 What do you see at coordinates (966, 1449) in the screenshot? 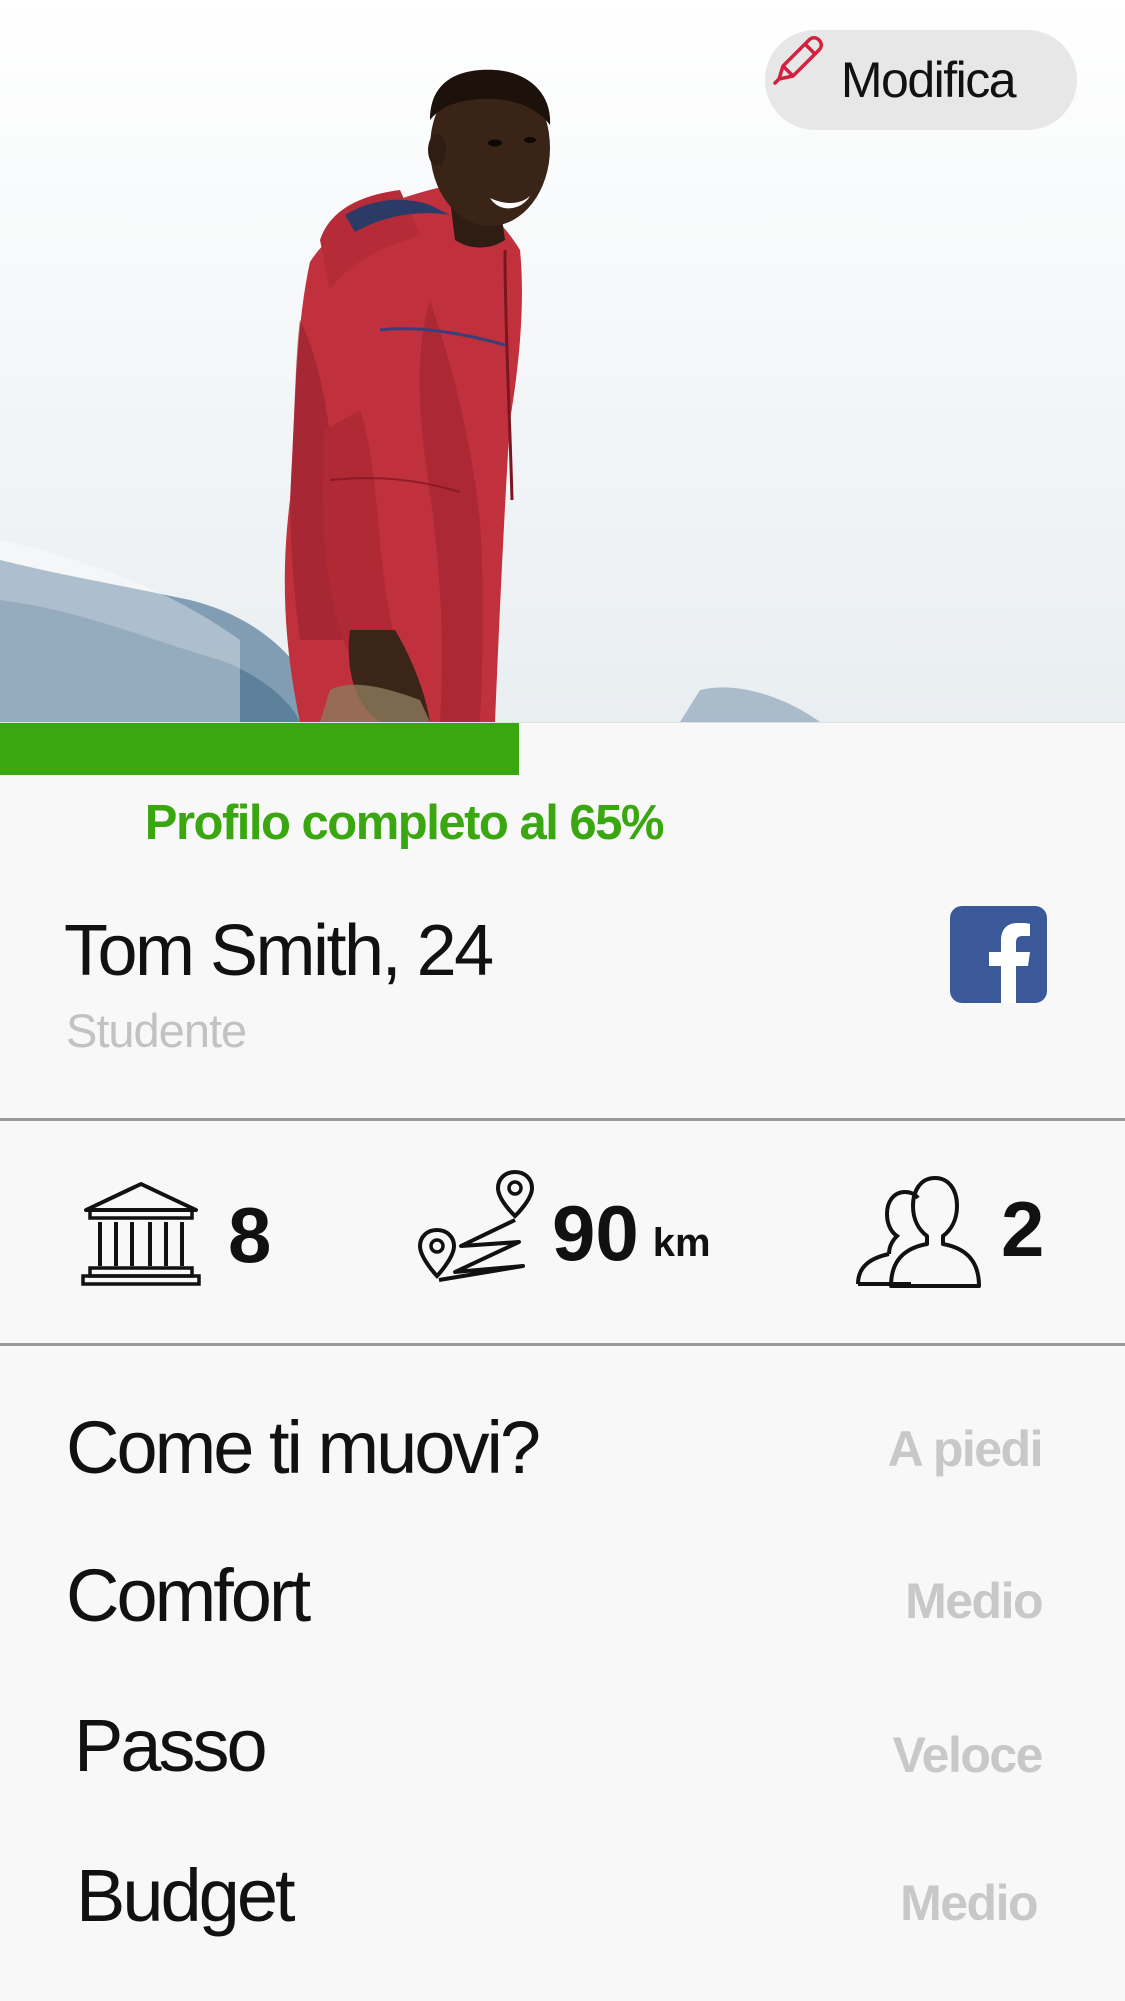
I see `pref-transport-value: A piedi` at bounding box center [966, 1449].